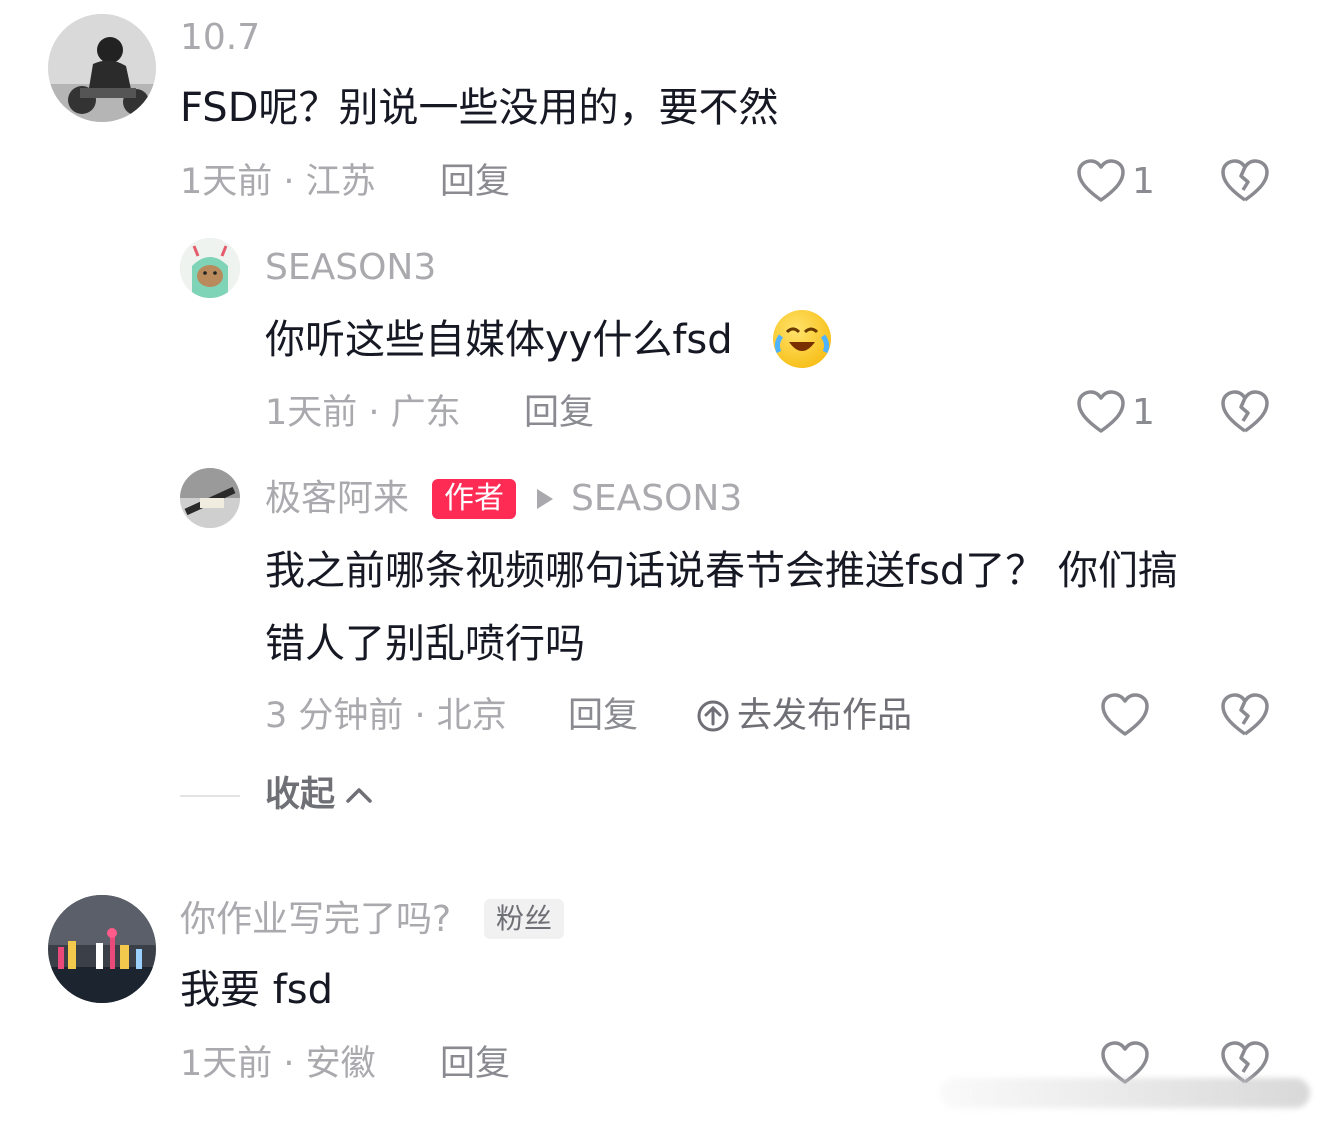 The width and height of the screenshot is (1320, 1121). Describe the element at coordinates (363, 413) in the screenshot. I see `comment-meta: 1天前 · 广东` at that location.